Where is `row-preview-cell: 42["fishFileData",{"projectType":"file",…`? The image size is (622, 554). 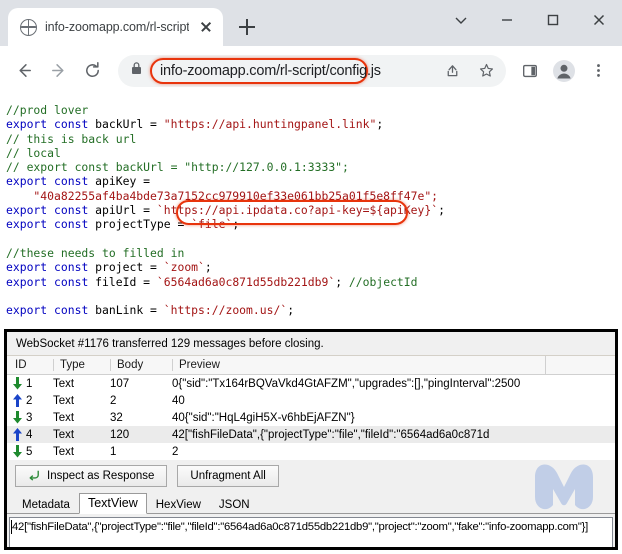 row-preview-cell: 42["fishFileData",{"projectType":"file",… is located at coordinates (331, 434).